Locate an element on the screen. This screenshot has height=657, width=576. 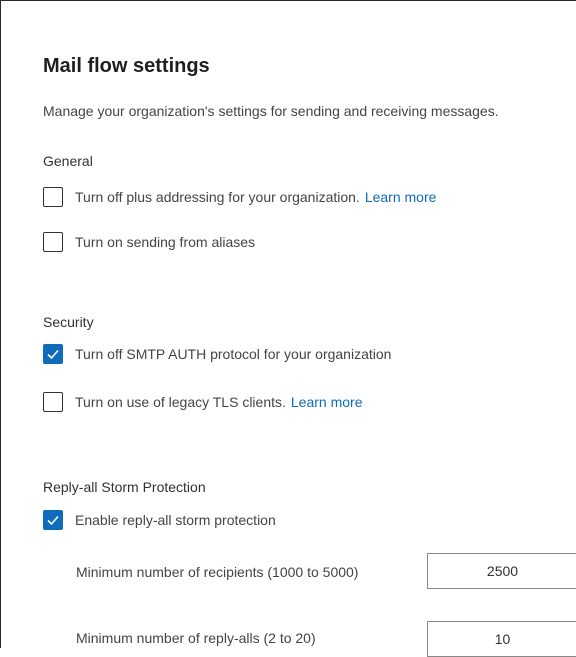
section-heading-security: Security is located at coordinates (68, 322).